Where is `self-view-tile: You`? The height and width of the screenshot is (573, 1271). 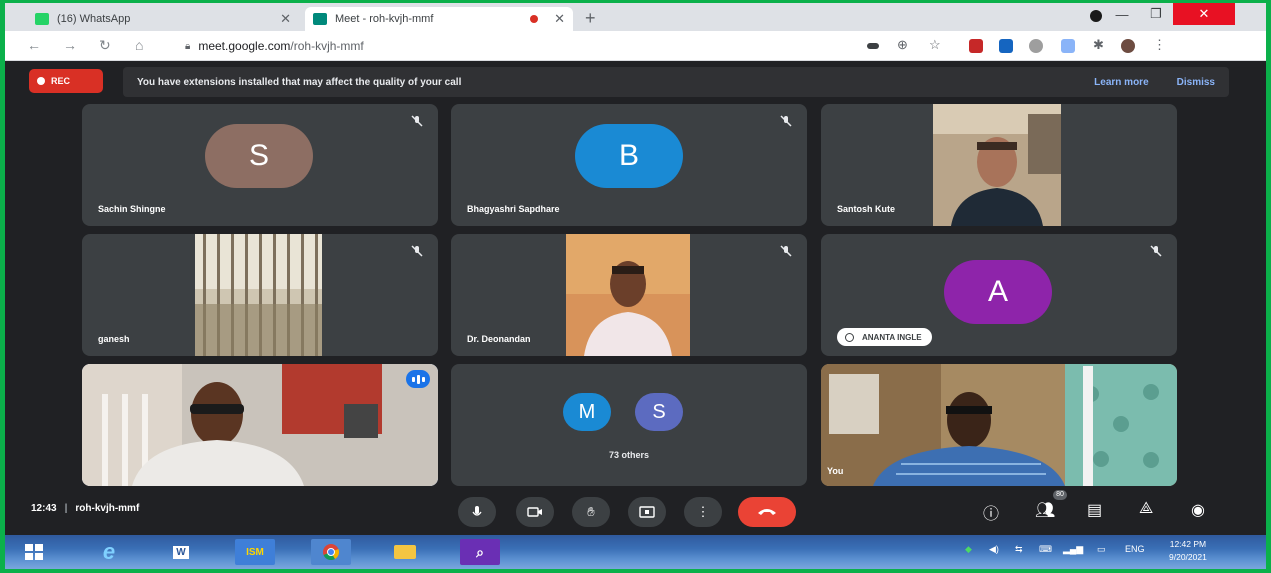 self-view-tile: You is located at coordinates (999, 425).